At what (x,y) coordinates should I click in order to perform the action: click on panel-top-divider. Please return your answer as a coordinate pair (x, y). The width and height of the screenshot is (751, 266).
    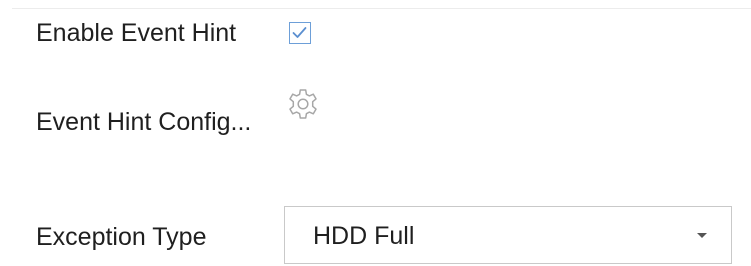
    Looking at the image, I should click on (381, 8).